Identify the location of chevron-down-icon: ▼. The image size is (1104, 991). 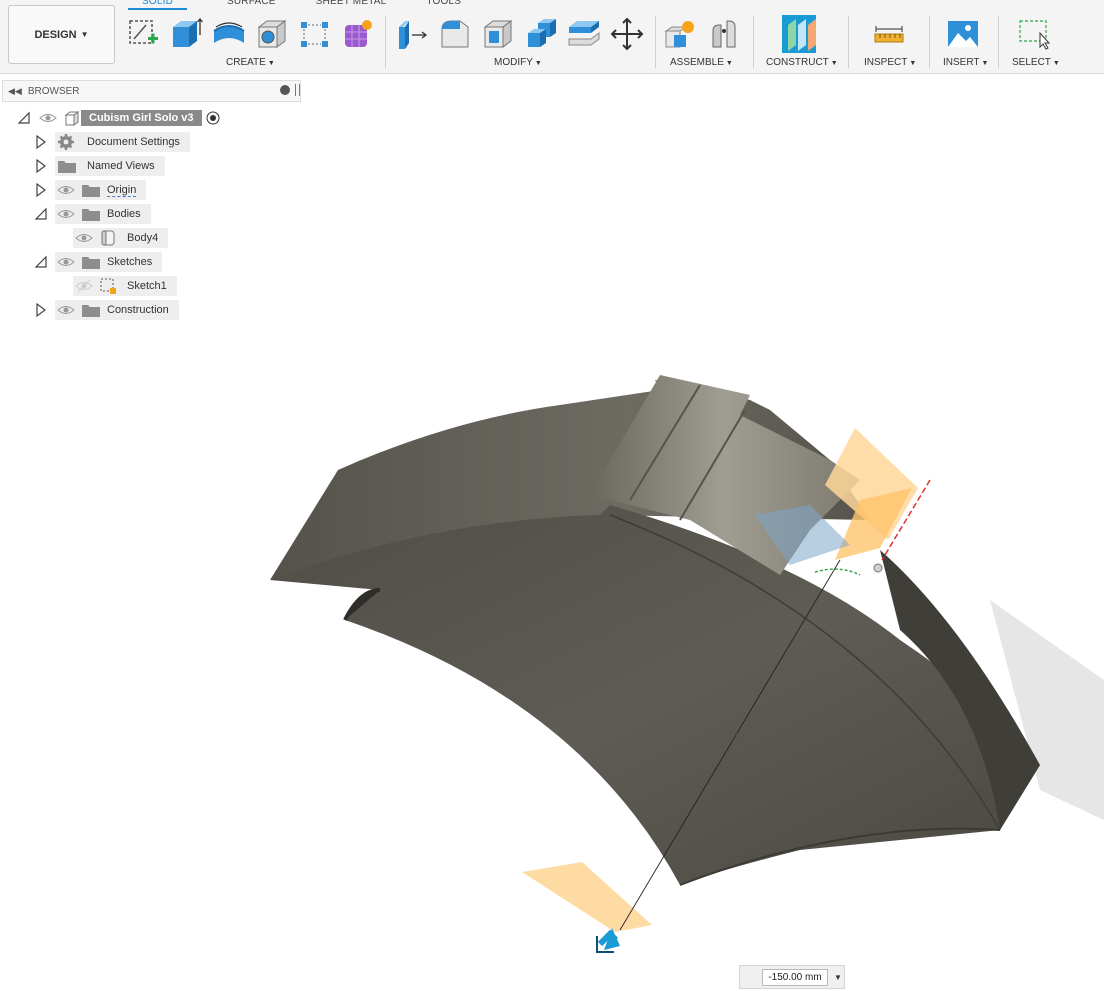
(838, 977).